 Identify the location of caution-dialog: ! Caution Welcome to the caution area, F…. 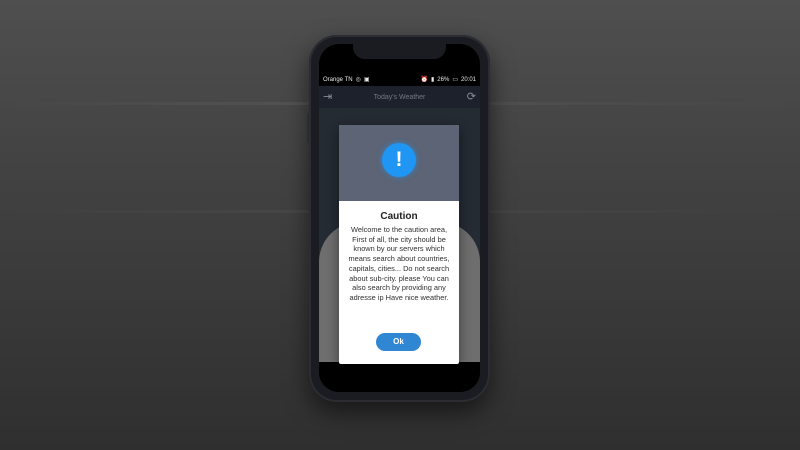
(399, 244).